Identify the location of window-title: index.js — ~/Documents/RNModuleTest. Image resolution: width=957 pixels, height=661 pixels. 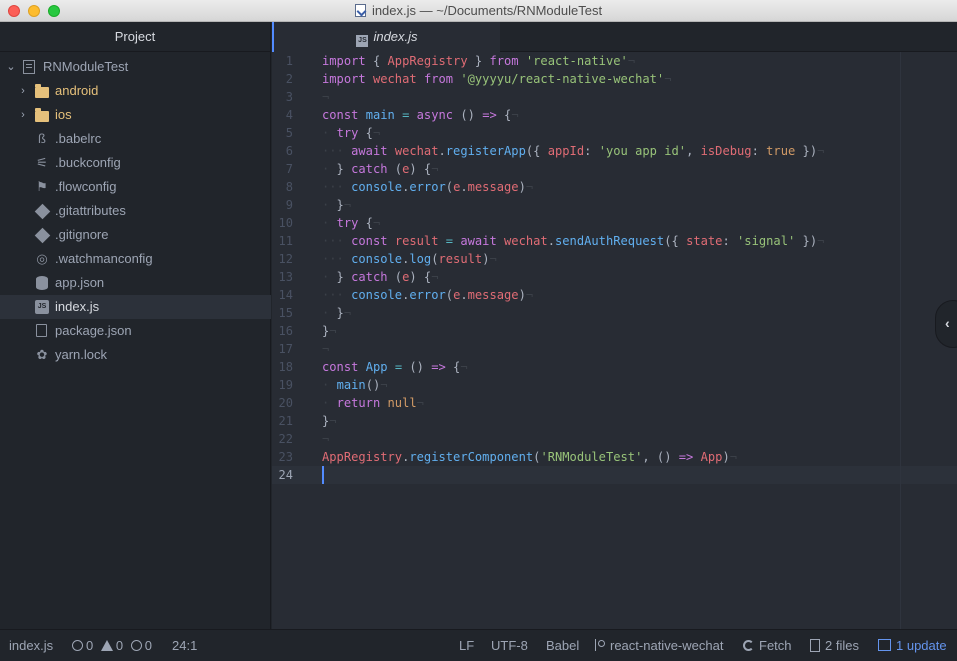
(478, 10).